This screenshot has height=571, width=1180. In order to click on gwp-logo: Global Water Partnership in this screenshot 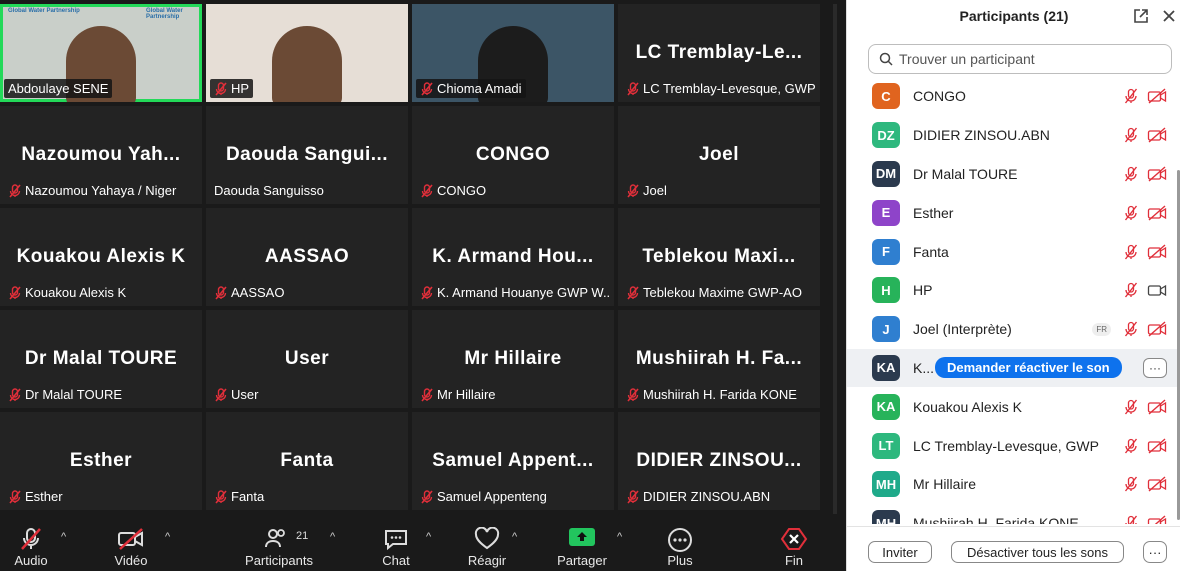, I will do `click(44, 11)`.